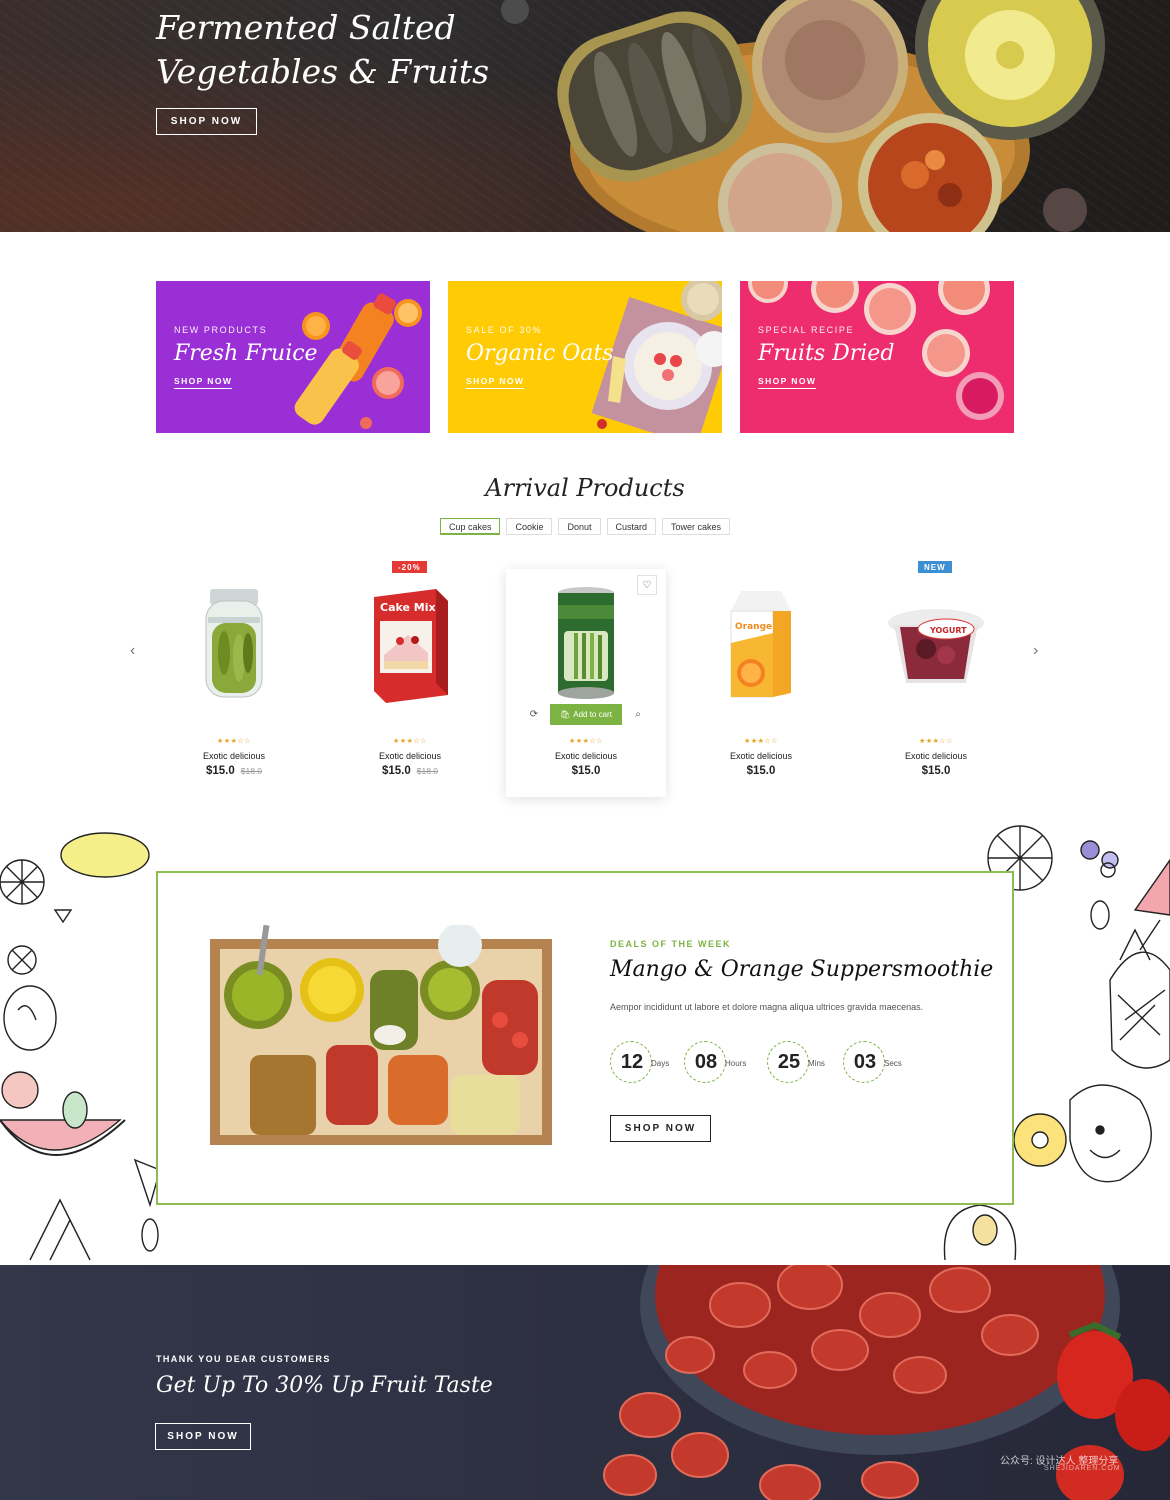 This screenshot has width=1170, height=1500. I want to click on banner-title: Fresh Fruice, so click(246, 353).